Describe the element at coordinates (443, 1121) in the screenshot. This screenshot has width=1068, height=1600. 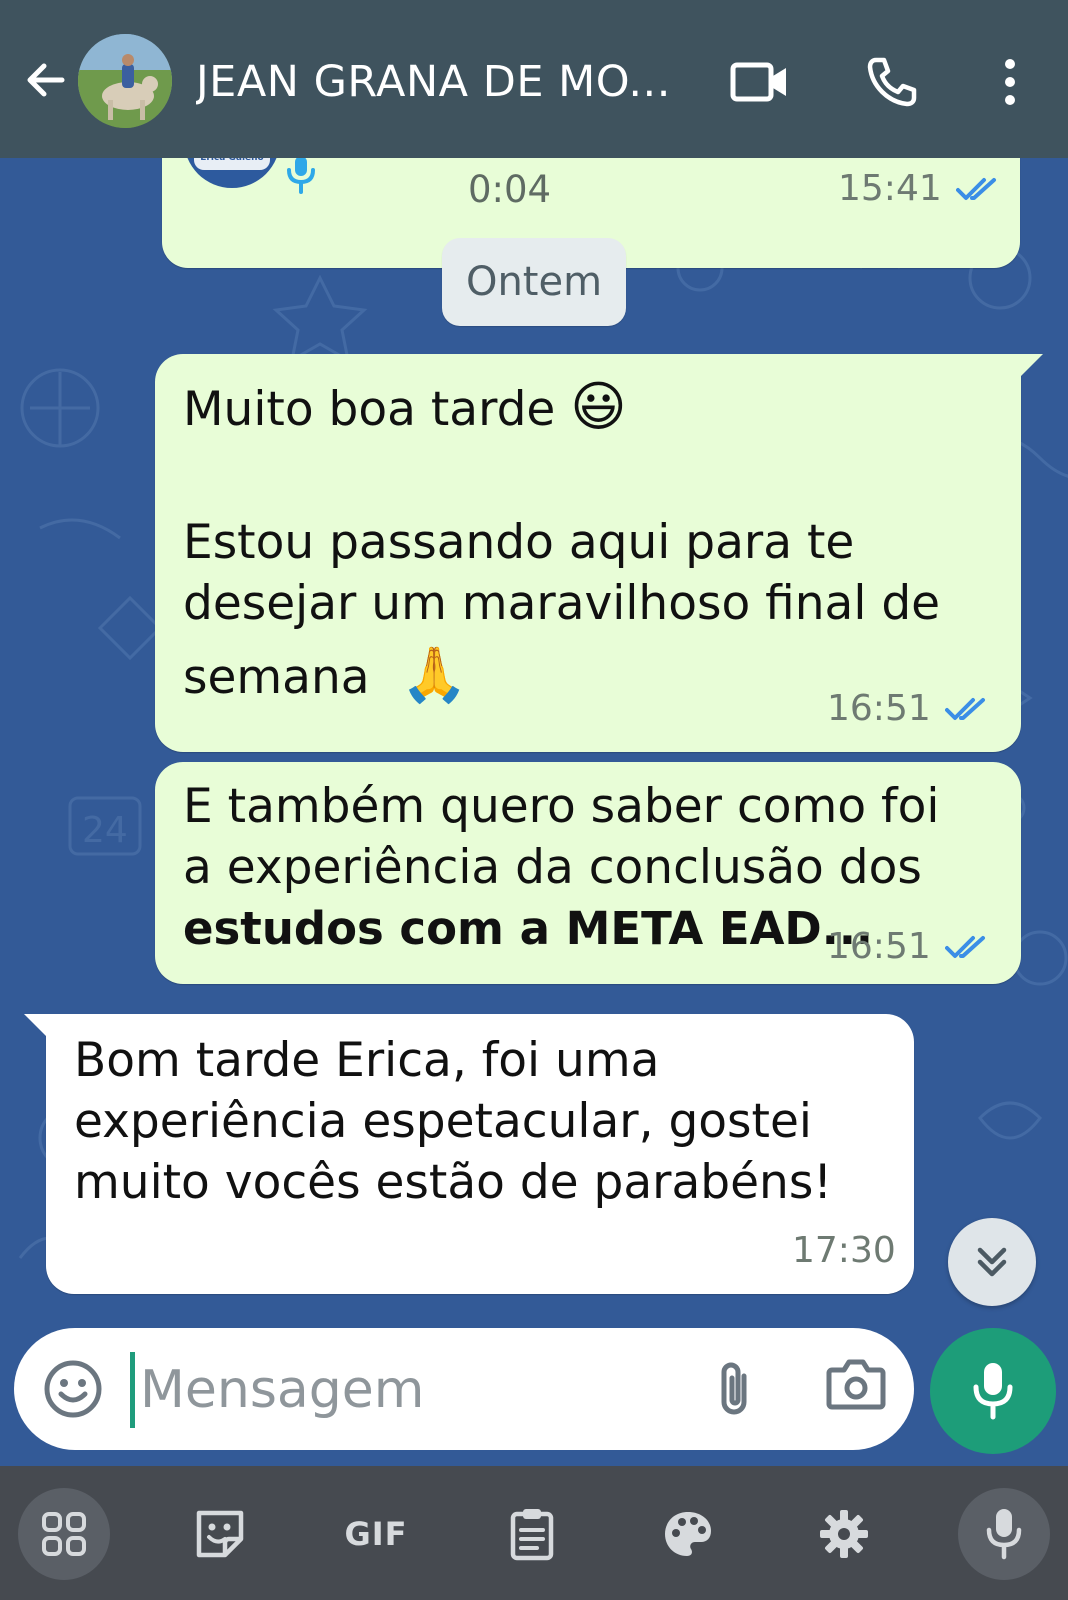
I see `message-line: experiência espetacular, gostei` at that location.